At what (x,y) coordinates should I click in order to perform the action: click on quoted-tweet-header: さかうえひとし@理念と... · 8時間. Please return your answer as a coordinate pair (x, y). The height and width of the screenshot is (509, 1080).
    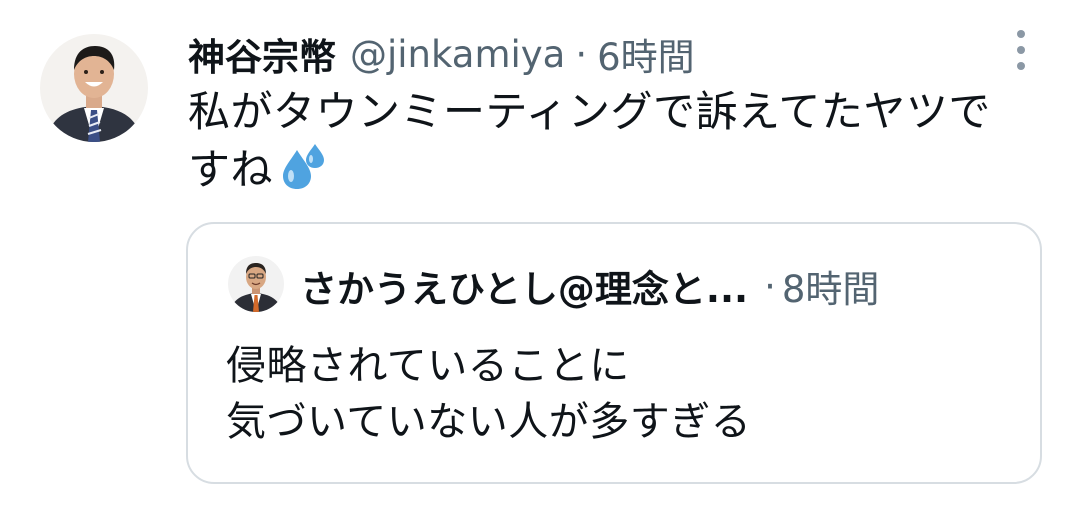
    Looking at the image, I should click on (589, 286).